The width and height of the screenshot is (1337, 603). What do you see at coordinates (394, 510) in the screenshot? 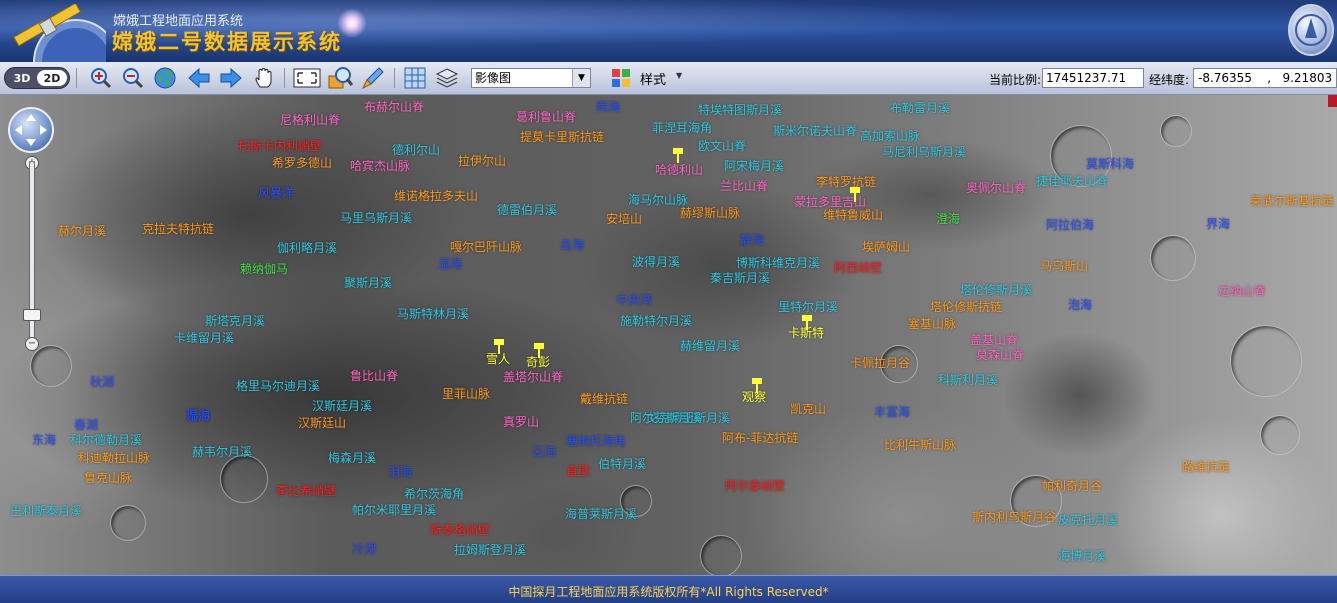
I see `map-feature-label: 帕尔米耶里月溪` at bounding box center [394, 510].